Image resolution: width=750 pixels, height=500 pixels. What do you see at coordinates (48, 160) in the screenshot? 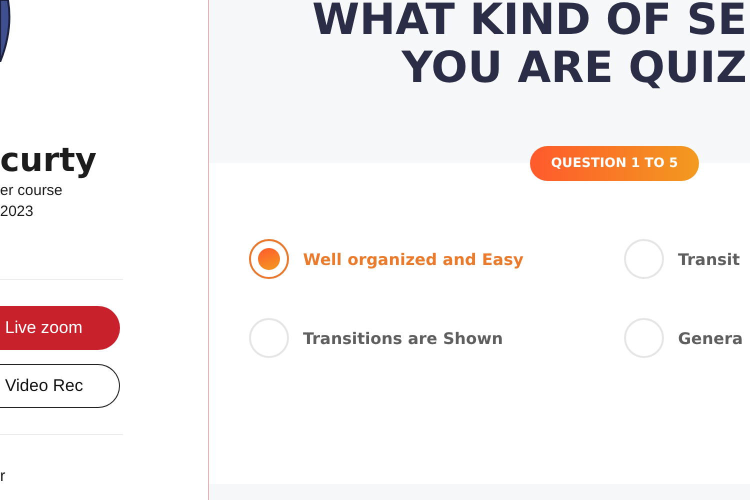
I see `course-title: curty` at bounding box center [48, 160].